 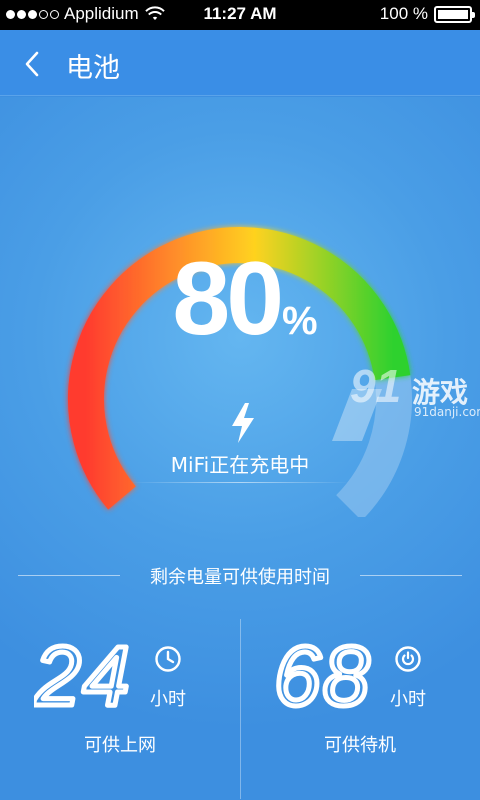 What do you see at coordinates (228, 299) in the screenshot?
I see `percentage-number: 80` at bounding box center [228, 299].